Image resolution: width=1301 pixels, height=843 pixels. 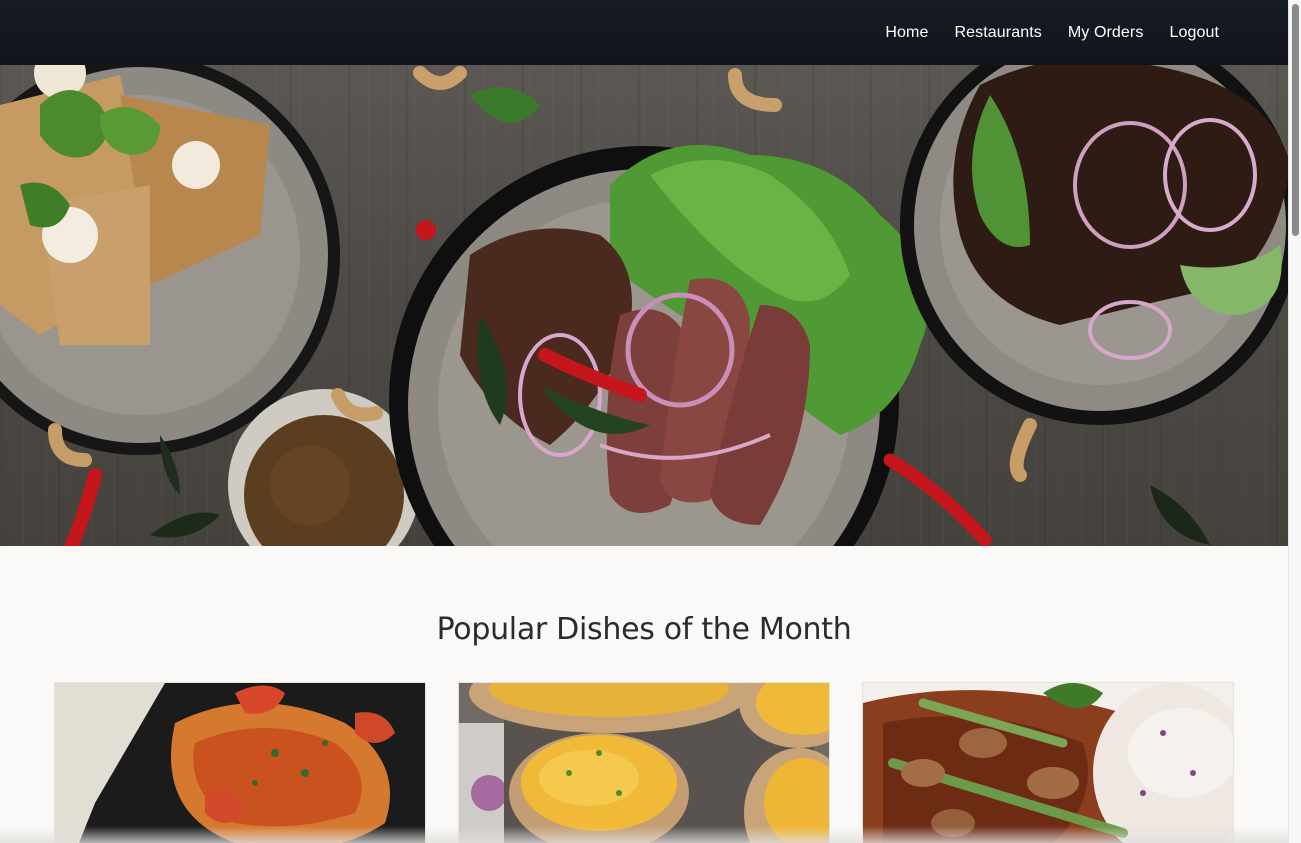 What do you see at coordinates (1294, 421) in the screenshot?
I see `vertical-scrollbar` at bounding box center [1294, 421].